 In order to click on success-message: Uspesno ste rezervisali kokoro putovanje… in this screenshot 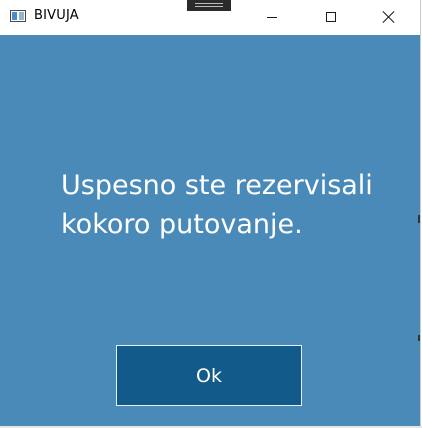, I will do `click(217, 205)`.